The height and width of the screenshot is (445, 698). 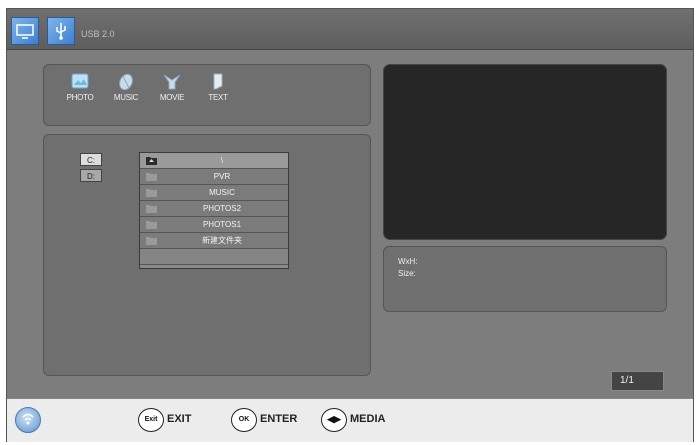 I want to click on list-item: \, so click(x=214, y=161).